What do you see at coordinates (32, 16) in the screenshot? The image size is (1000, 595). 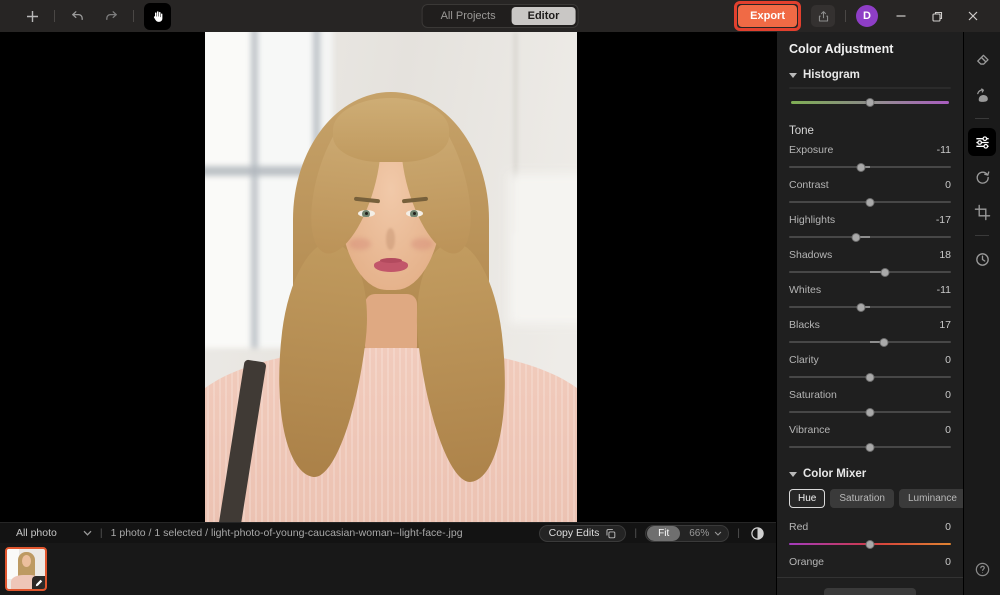 I see `add-project-button` at bounding box center [32, 16].